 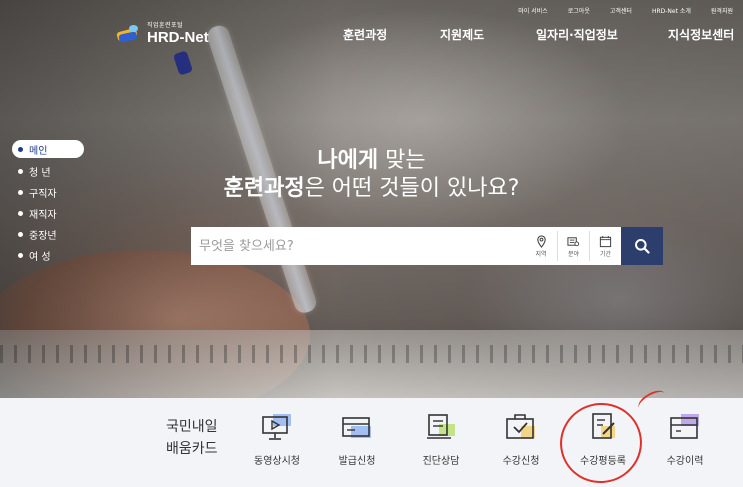 I want to click on filter-period: 기간, so click(x=605, y=246).